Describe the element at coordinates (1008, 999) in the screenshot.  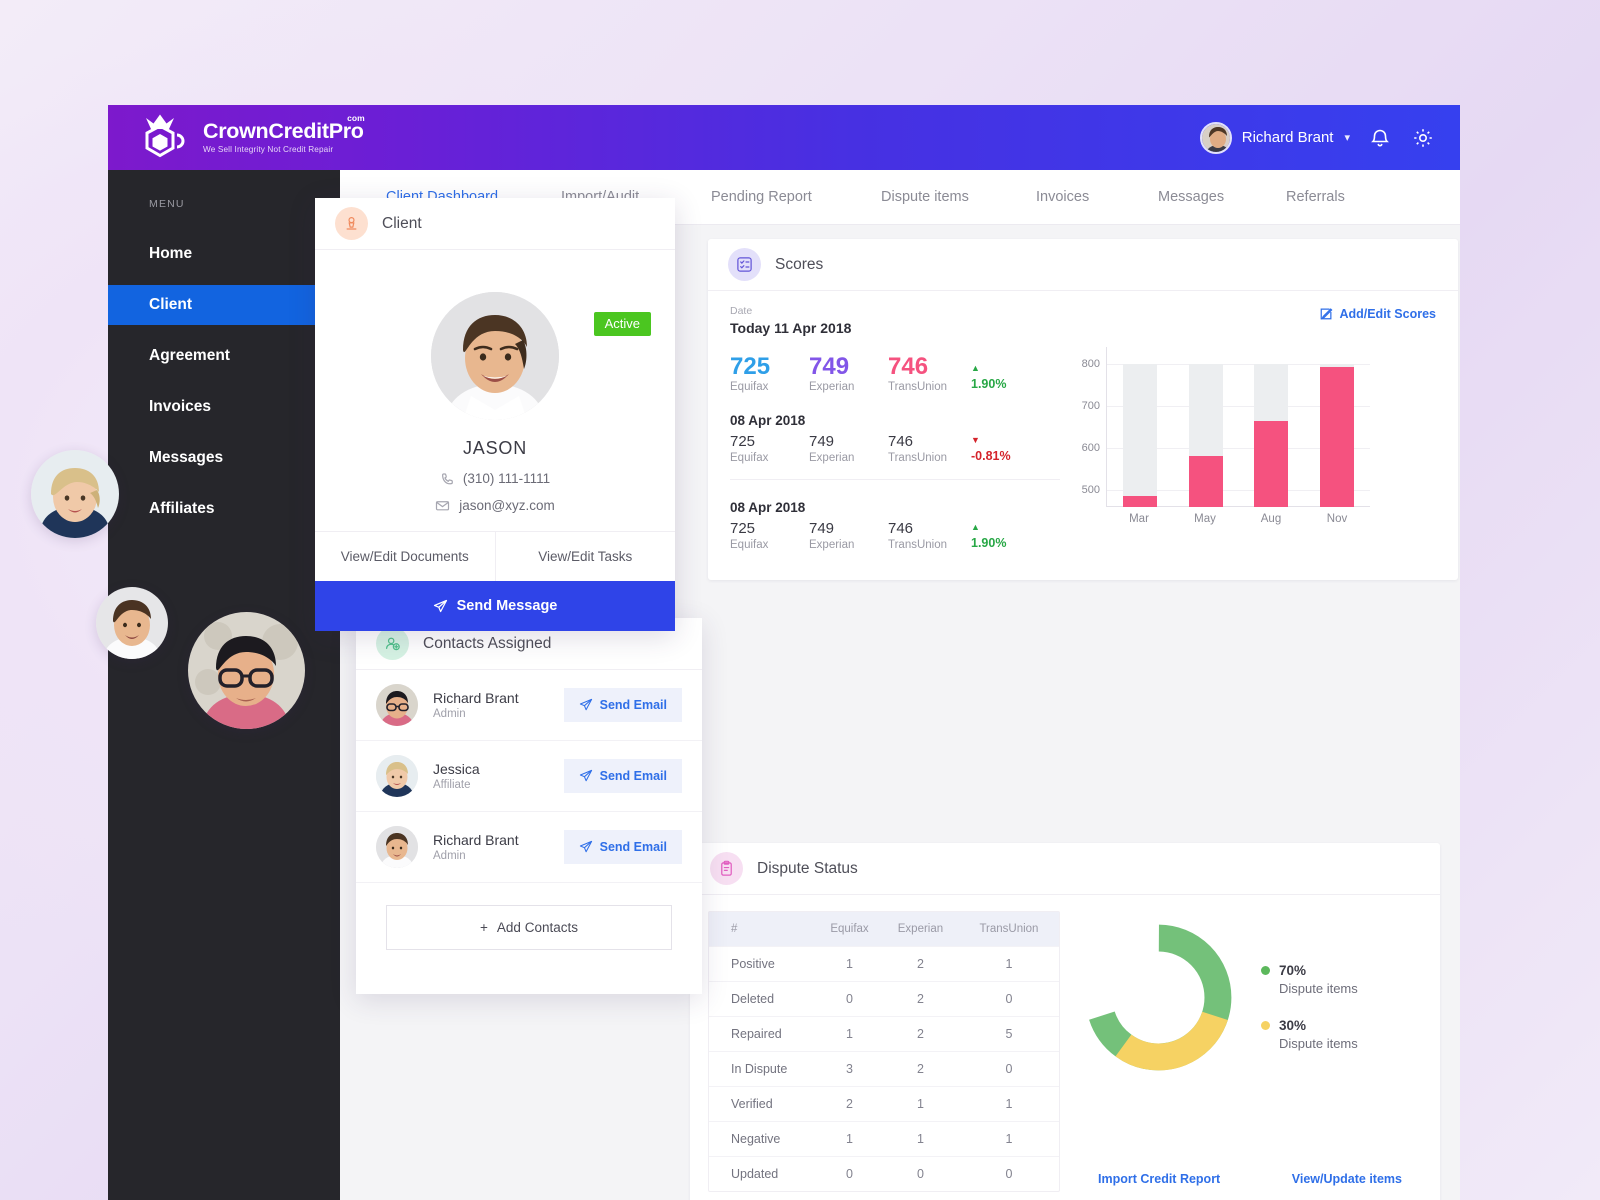
I see `cell-transunion: 0` at that location.